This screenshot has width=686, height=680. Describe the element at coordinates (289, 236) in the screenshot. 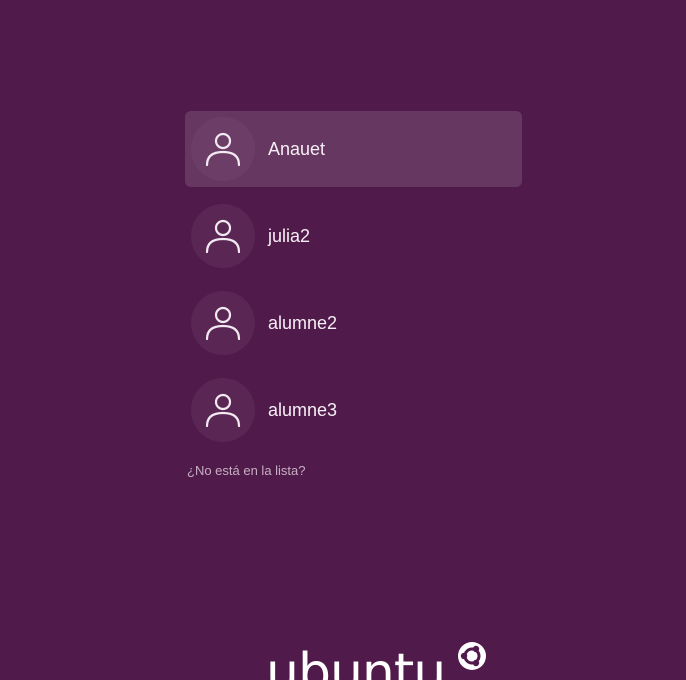

I see `user-name: julia2` at that location.